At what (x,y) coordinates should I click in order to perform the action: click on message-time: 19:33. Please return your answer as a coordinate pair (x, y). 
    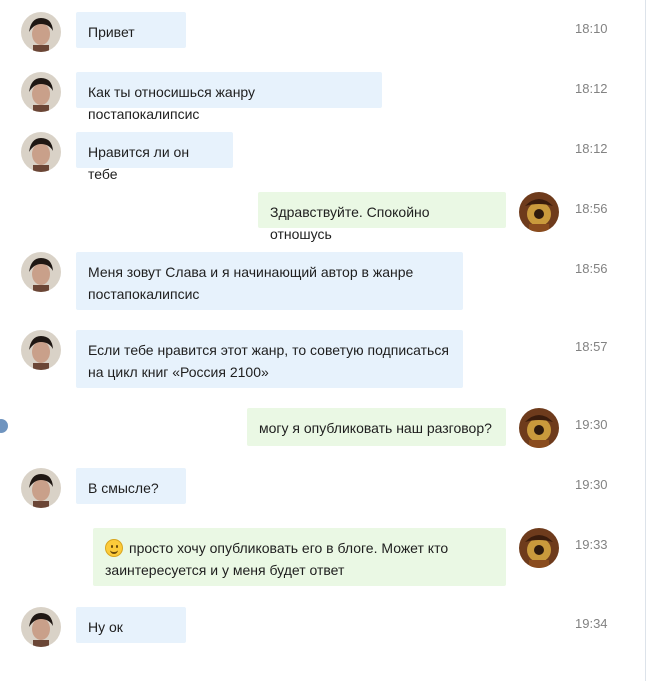
    Looking at the image, I should click on (591, 544).